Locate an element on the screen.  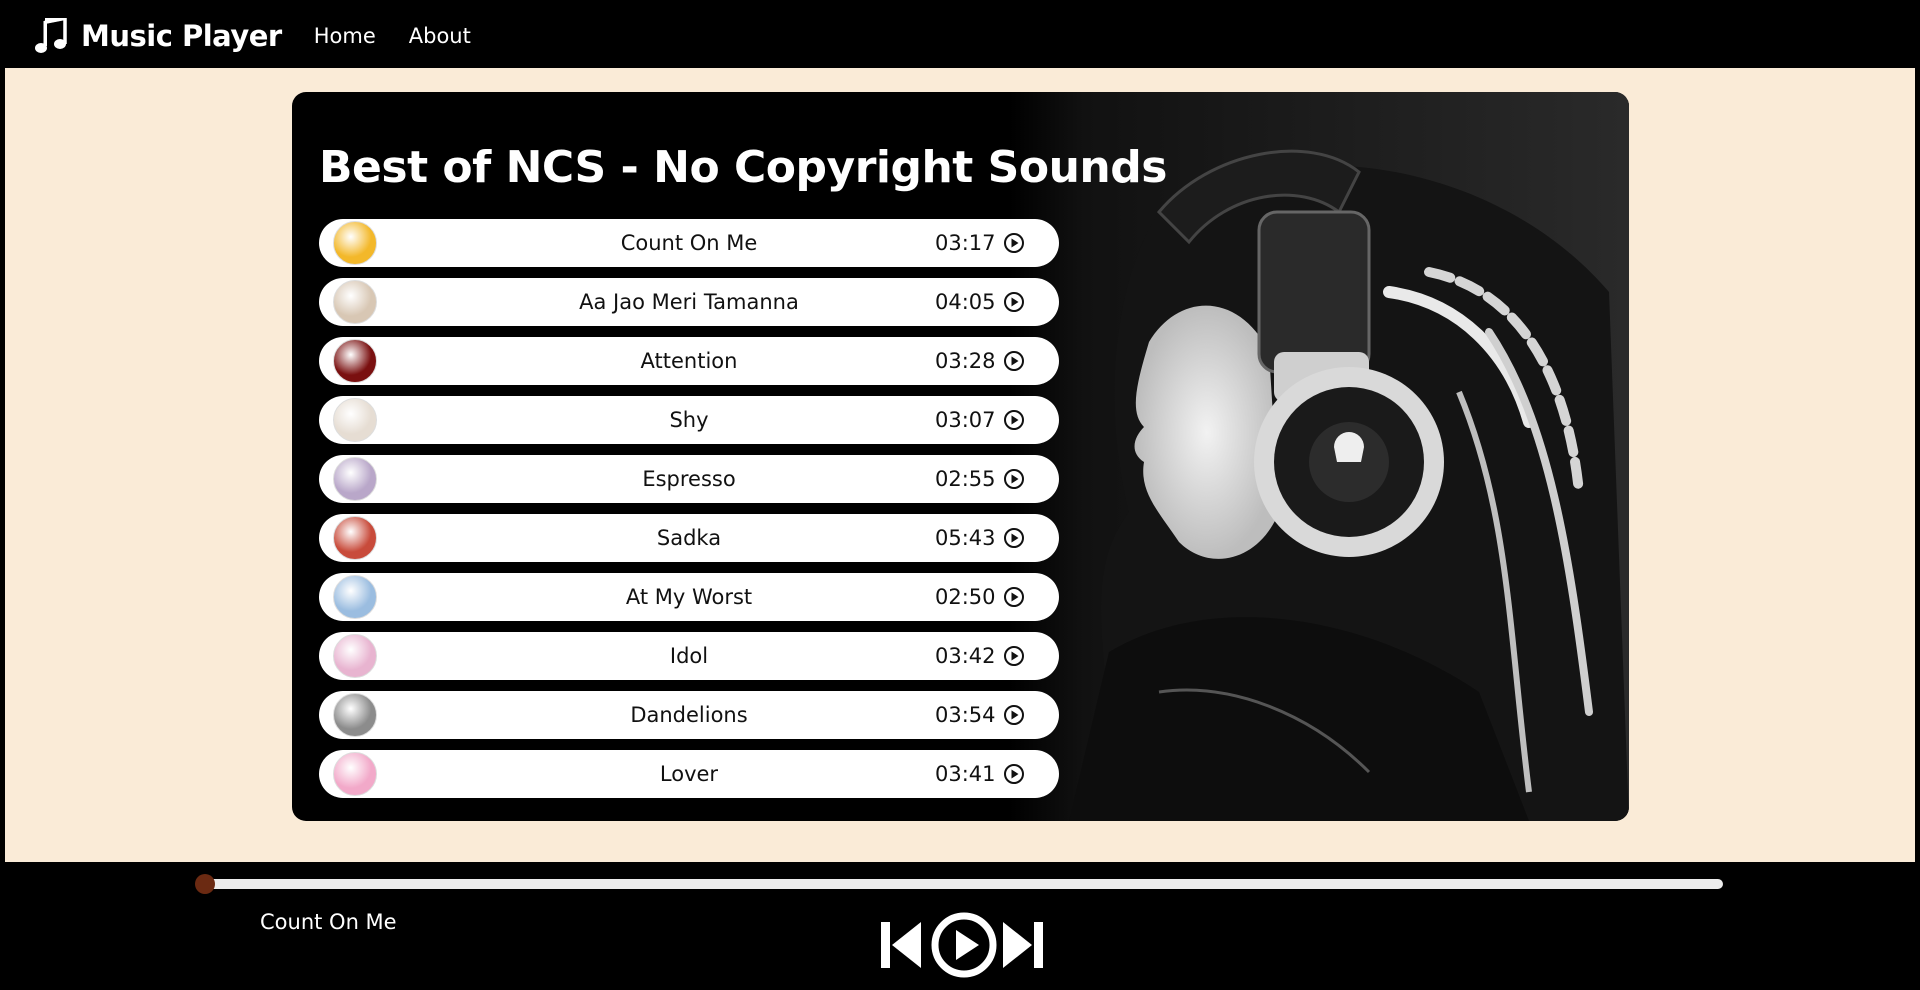
song-duration: 03:41 is located at coordinates (965, 774).